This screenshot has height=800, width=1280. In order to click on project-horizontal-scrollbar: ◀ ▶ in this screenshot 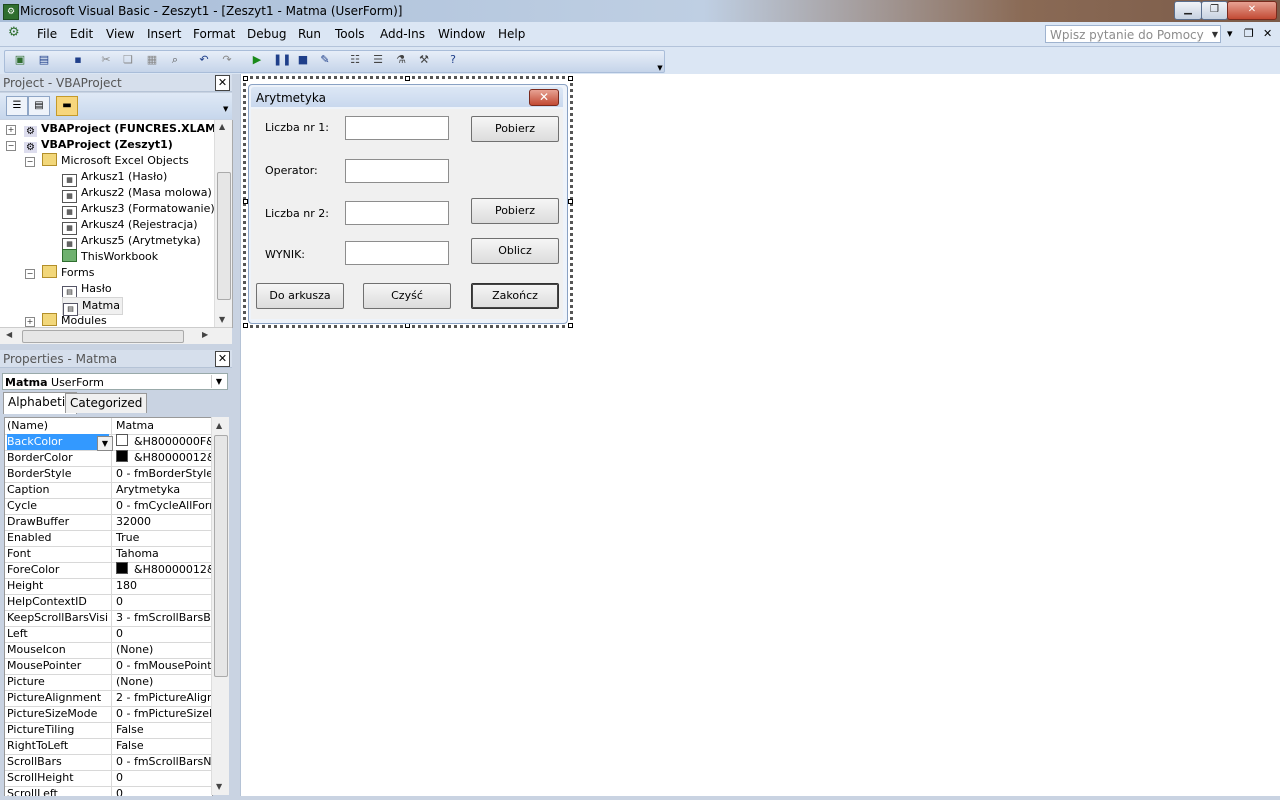, I will do `click(116, 335)`.